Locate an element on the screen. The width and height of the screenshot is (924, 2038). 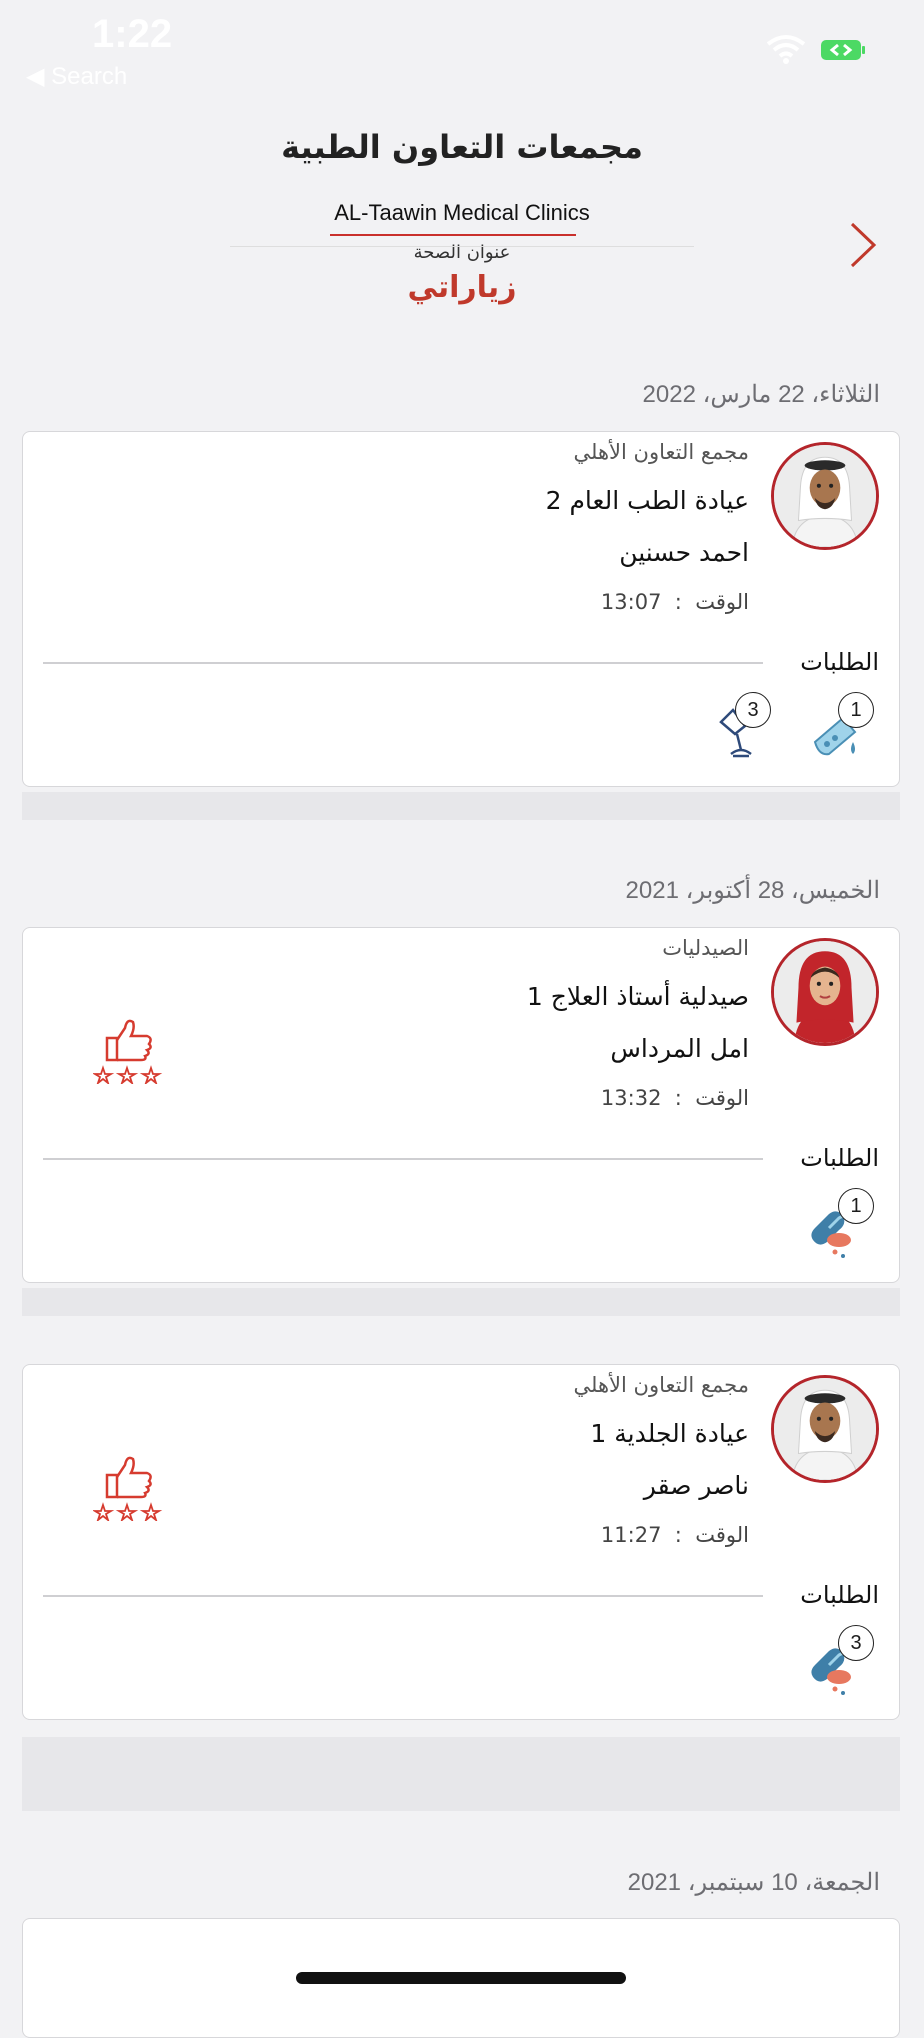
visit-time-row: الوقت : 13:07 is located at coordinates (674, 602).